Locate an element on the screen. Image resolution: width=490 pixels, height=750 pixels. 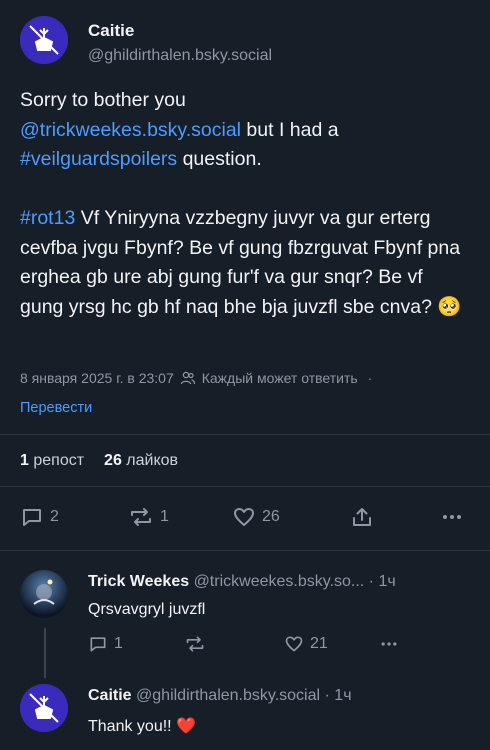
reply-button: 2 is located at coordinates (39, 517).